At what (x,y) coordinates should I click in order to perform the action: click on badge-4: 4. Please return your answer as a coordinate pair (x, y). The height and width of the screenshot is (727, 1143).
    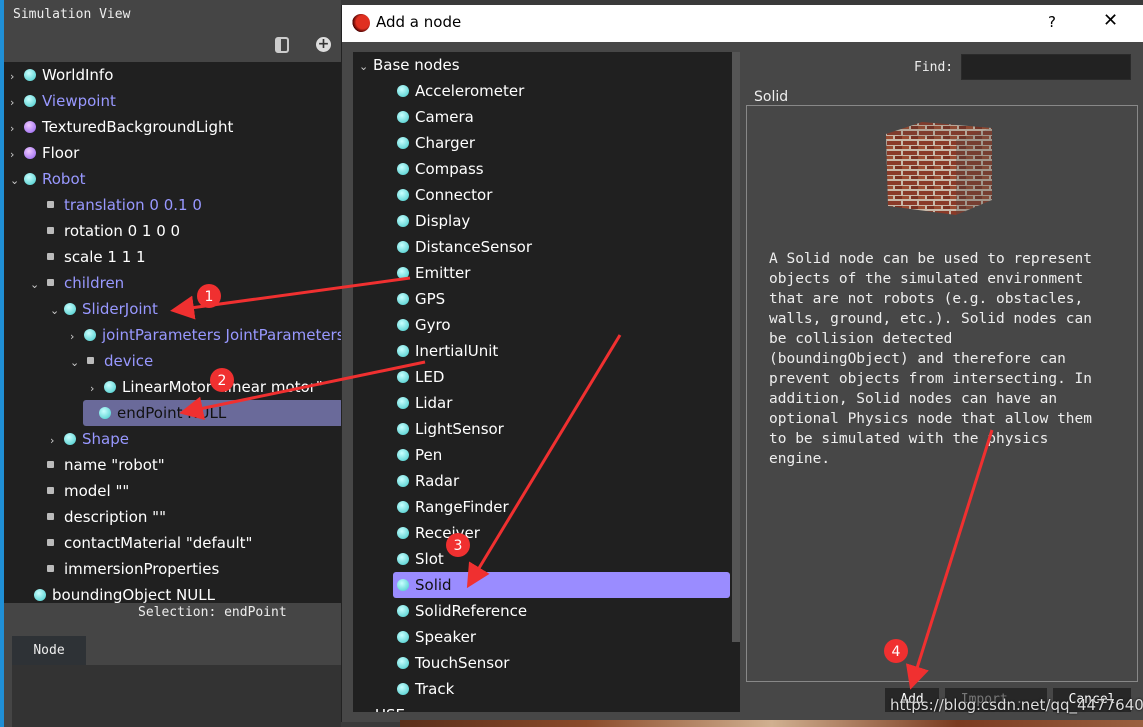
    Looking at the image, I should click on (896, 651).